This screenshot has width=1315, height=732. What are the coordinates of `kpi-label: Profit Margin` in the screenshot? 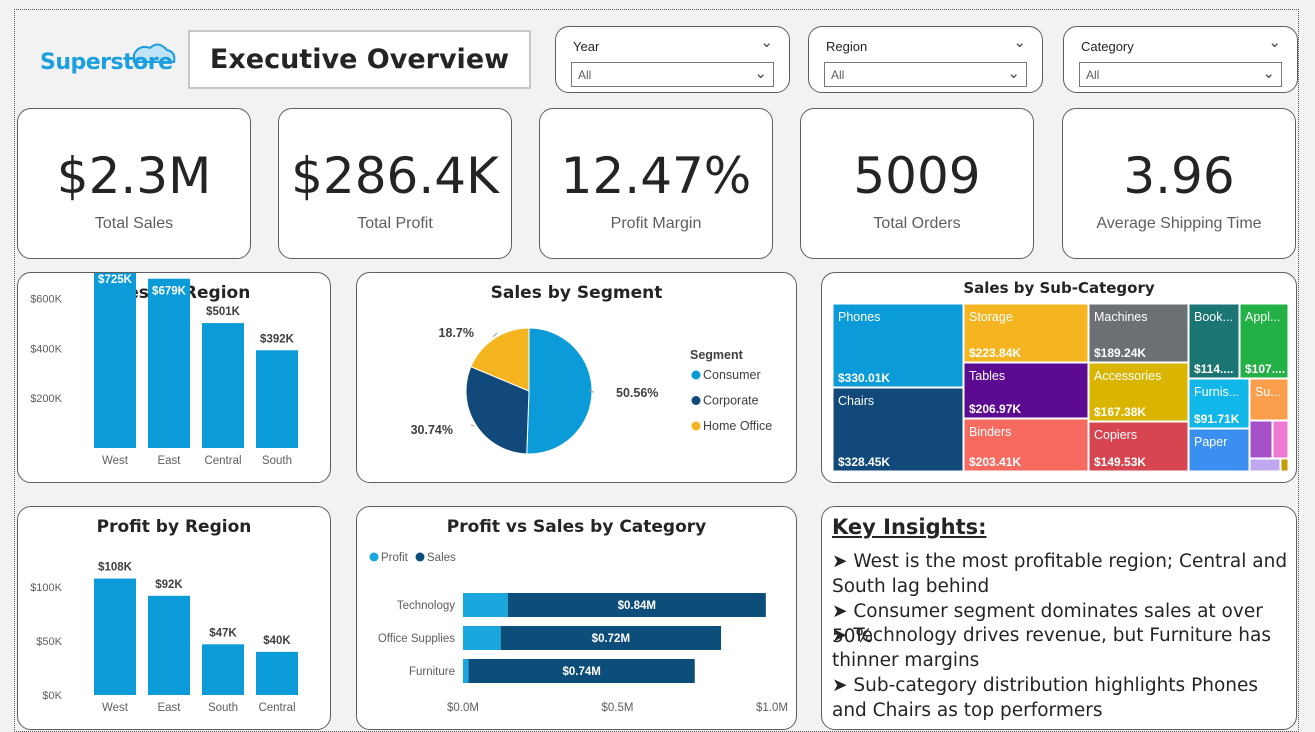 It's located at (656, 223).